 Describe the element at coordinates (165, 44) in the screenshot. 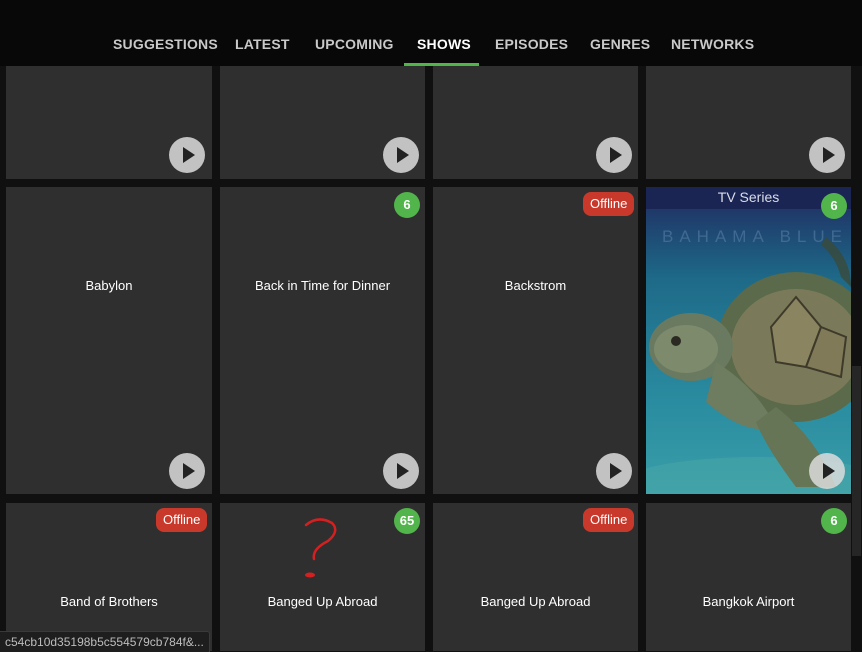

I see `tab-suggestions: SUGGESTIONS` at that location.